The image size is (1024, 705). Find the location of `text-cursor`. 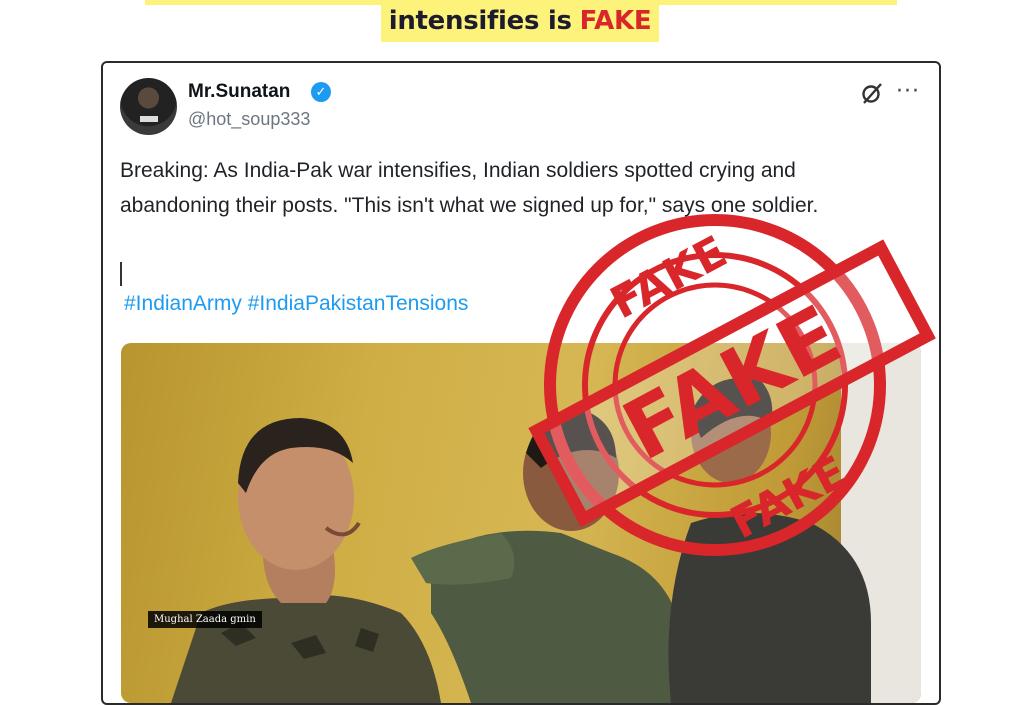

text-cursor is located at coordinates (121, 274).